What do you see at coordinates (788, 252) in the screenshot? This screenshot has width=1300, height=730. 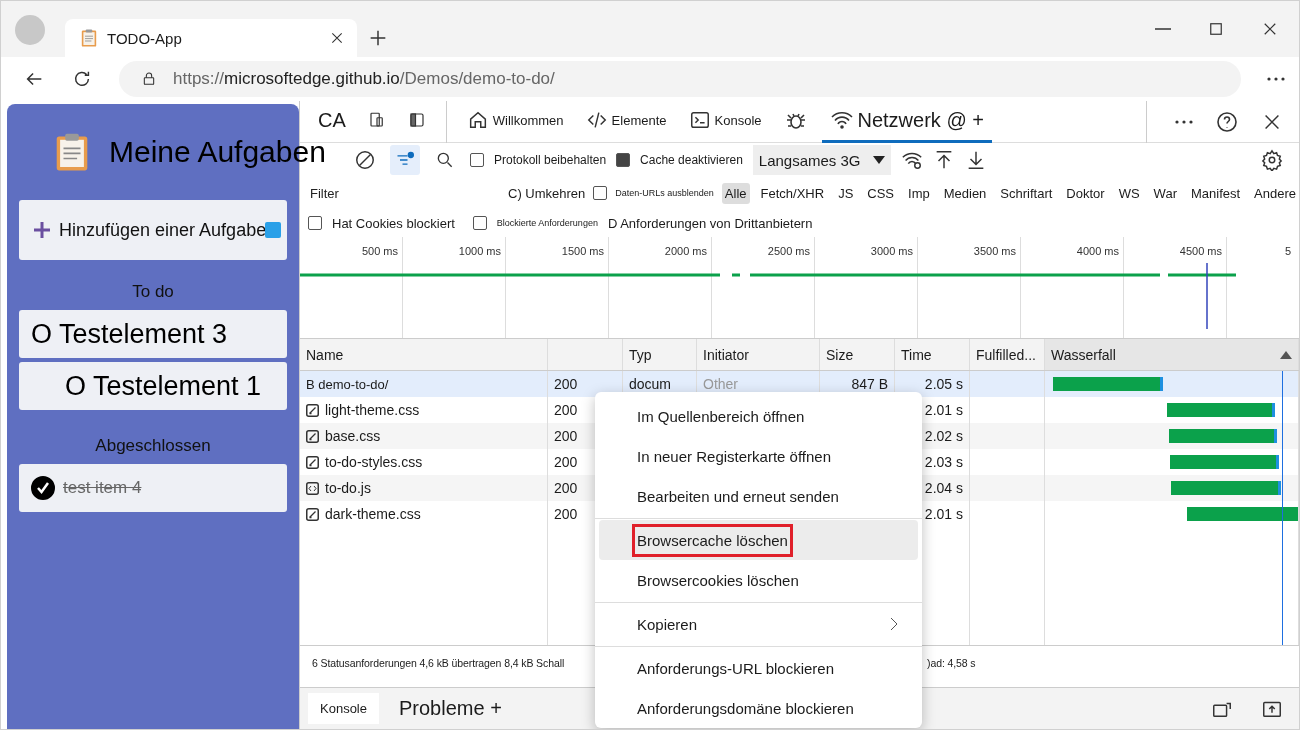 I see `time-tick: 2500 ms` at bounding box center [788, 252].